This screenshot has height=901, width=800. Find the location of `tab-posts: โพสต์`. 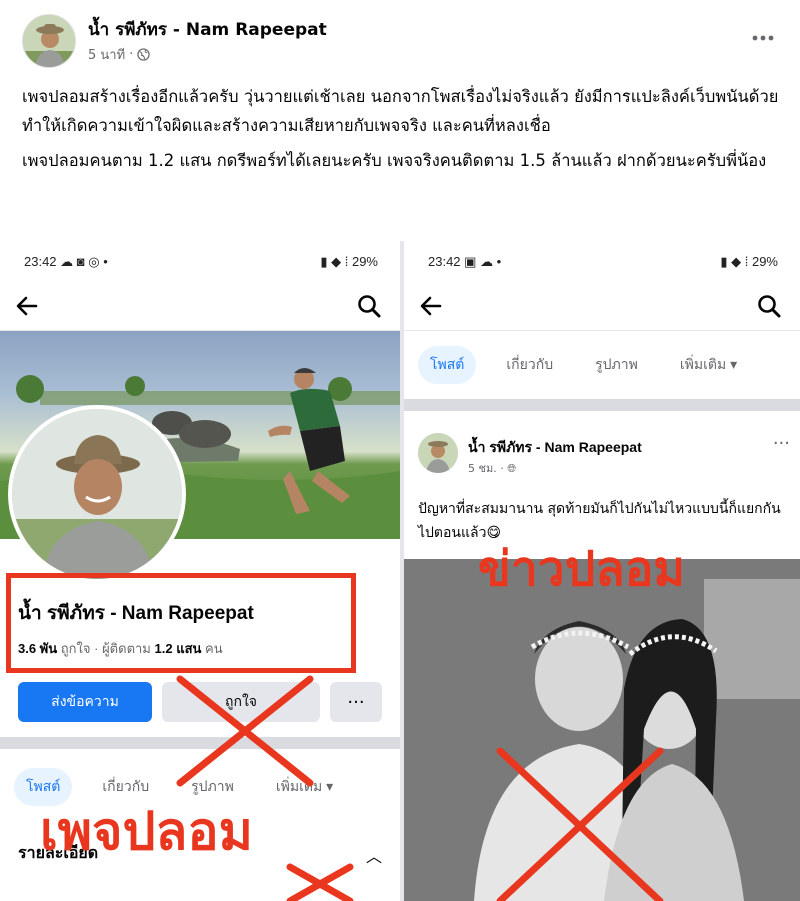

tab-posts: โพสต์ is located at coordinates (447, 365).